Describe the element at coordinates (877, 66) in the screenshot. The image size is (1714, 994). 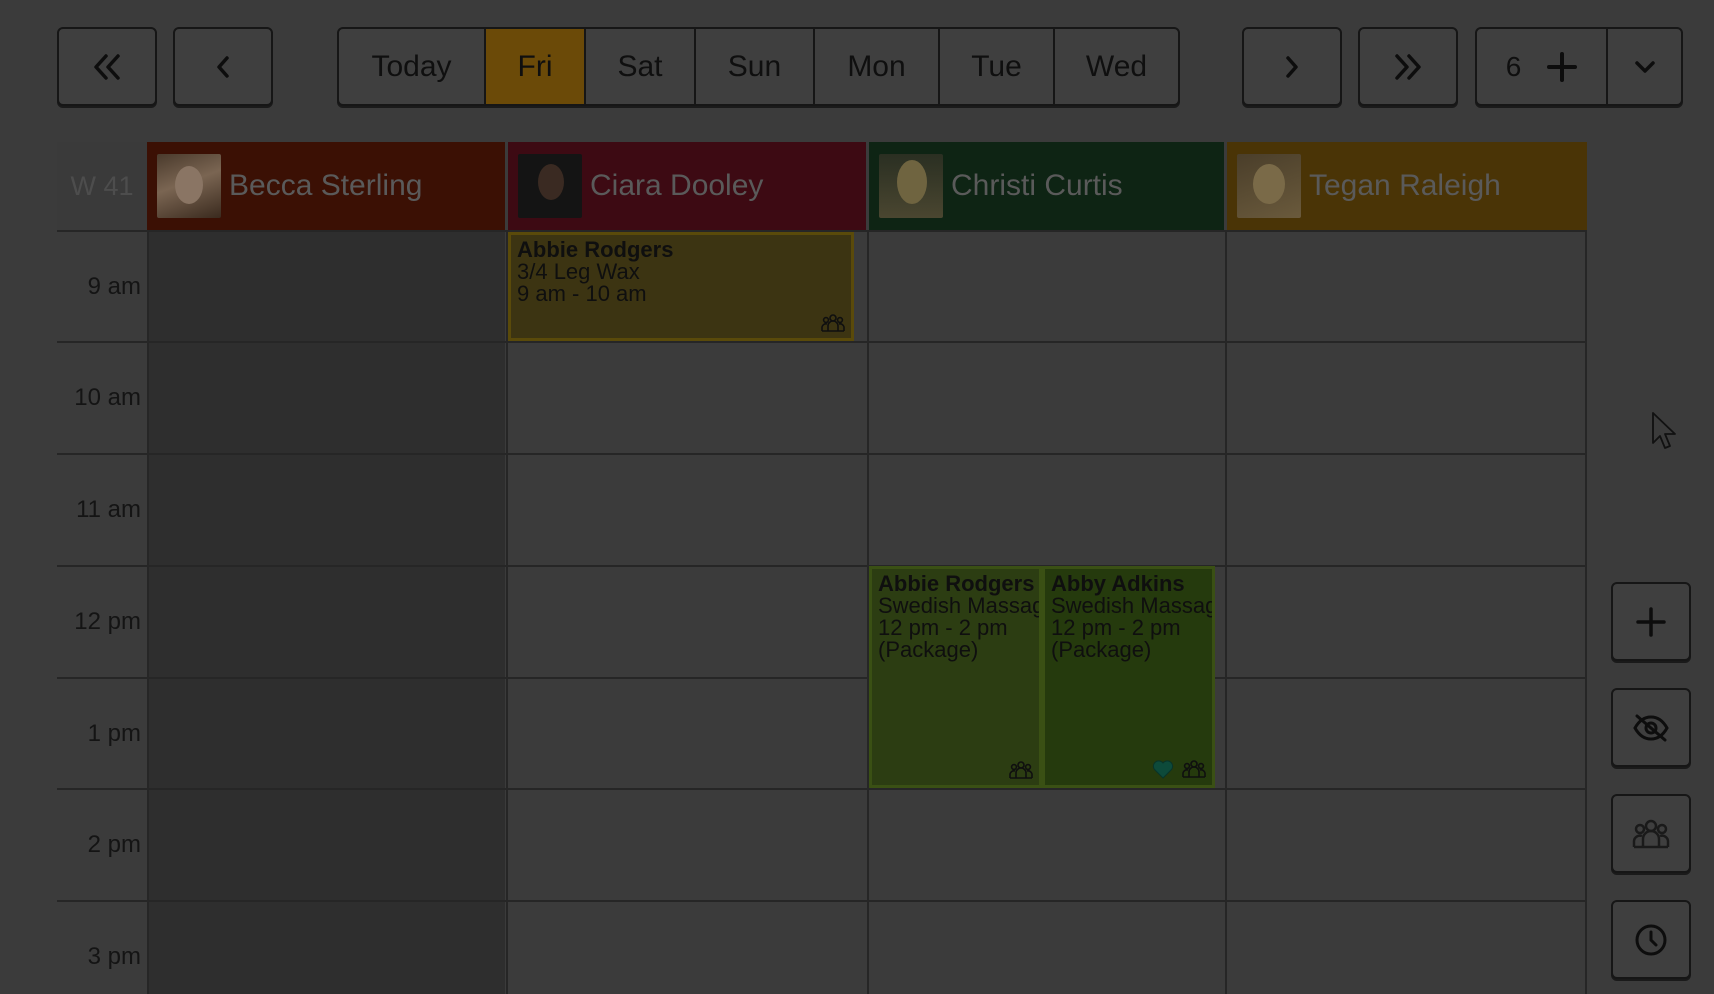
I see `day-mon: Mon` at that location.